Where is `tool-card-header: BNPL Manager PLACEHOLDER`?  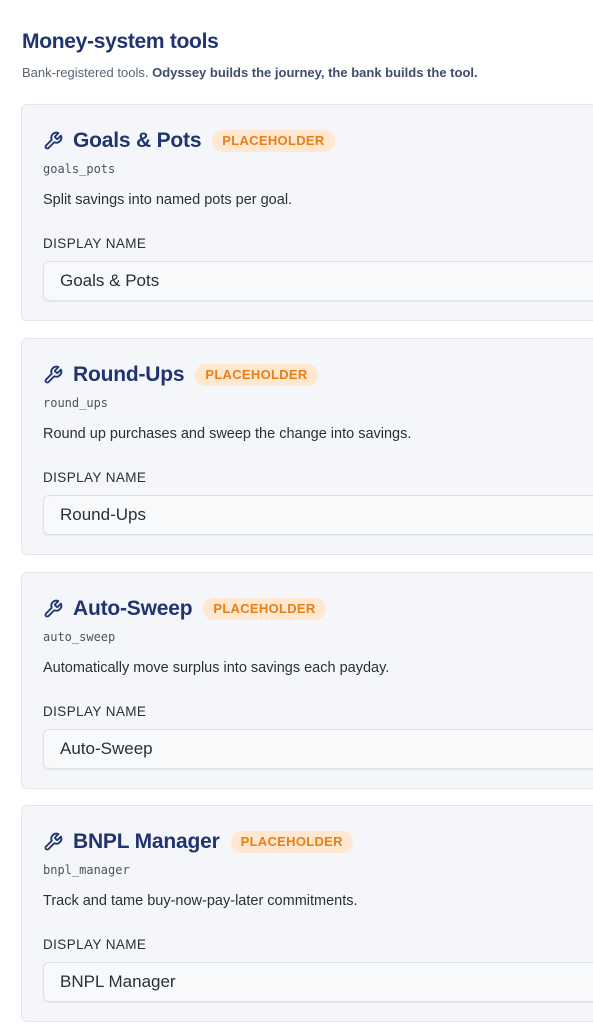
tool-card-header: BNPL Manager PLACEHOLDER is located at coordinates (198, 842).